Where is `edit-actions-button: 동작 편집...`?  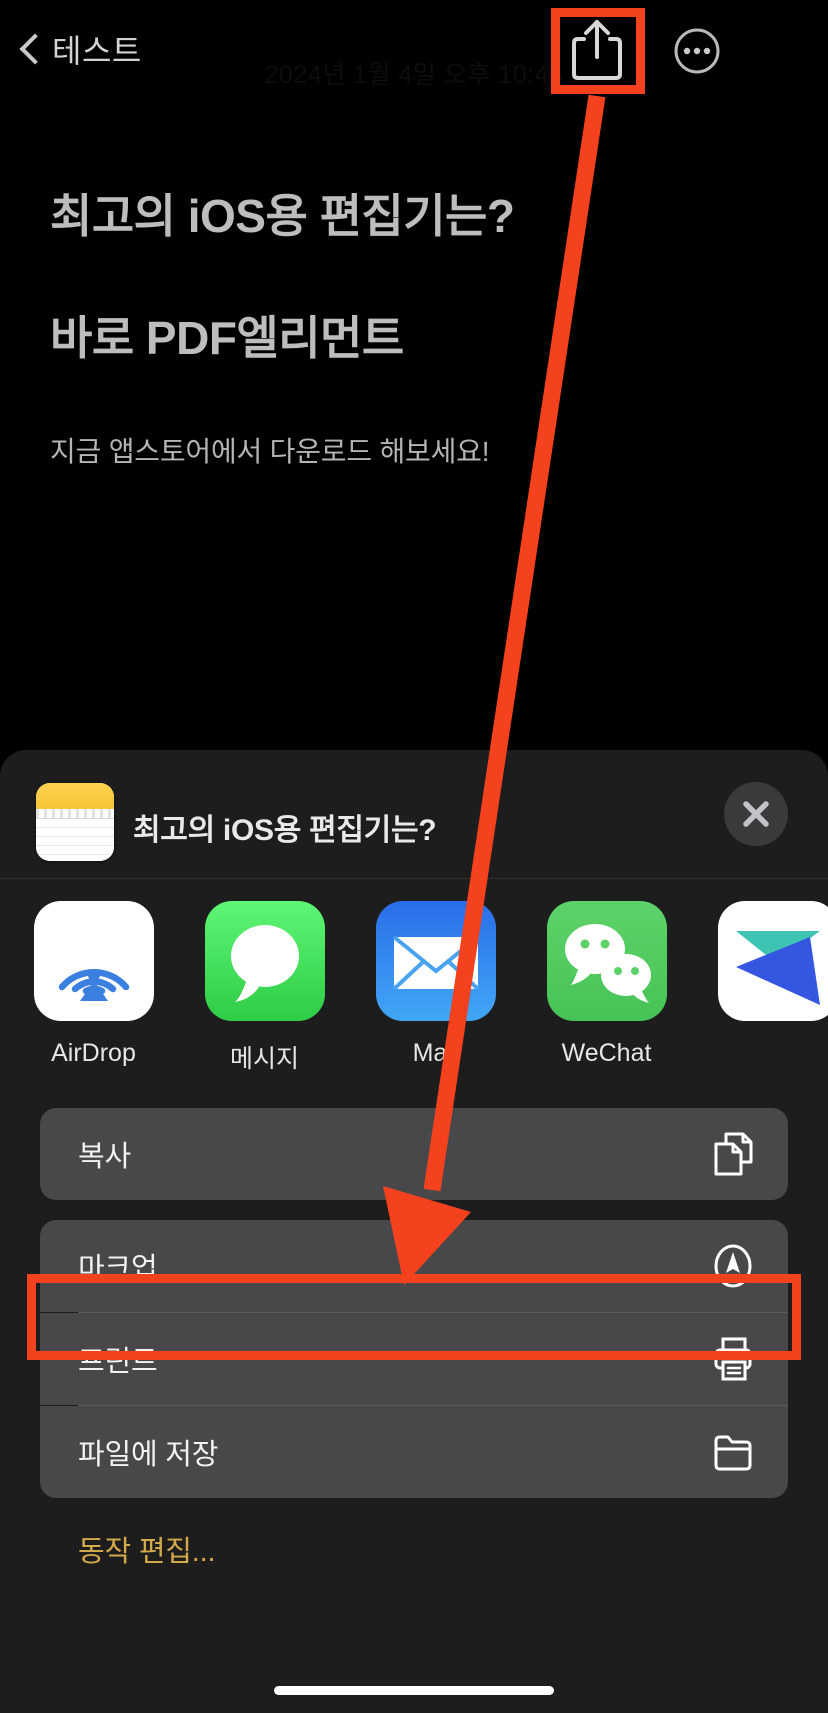 edit-actions-button: 동작 편집... is located at coordinates (433, 1549).